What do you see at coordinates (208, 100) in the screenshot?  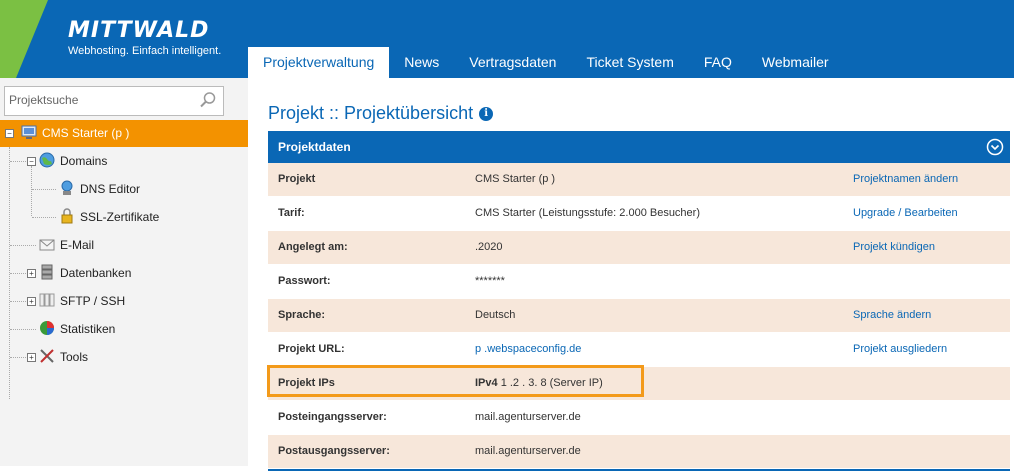 I see `search-icon` at bounding box center [208, 100].